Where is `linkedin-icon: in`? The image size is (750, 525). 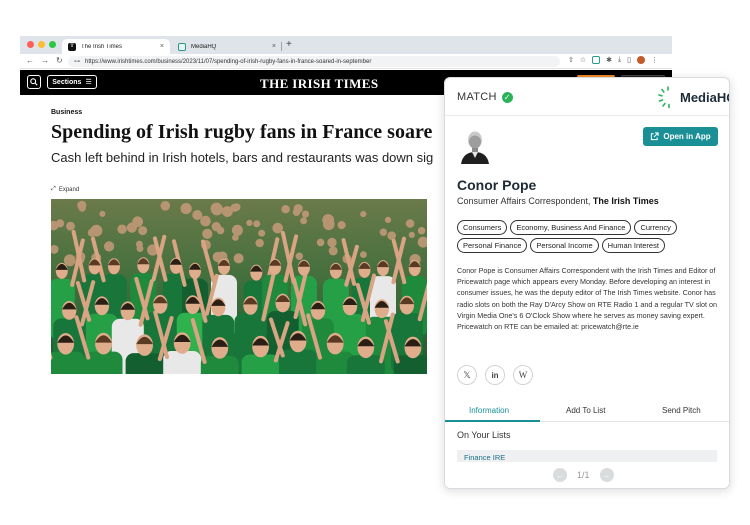 linkedin-icon: in is located at coordinates (495, 375).